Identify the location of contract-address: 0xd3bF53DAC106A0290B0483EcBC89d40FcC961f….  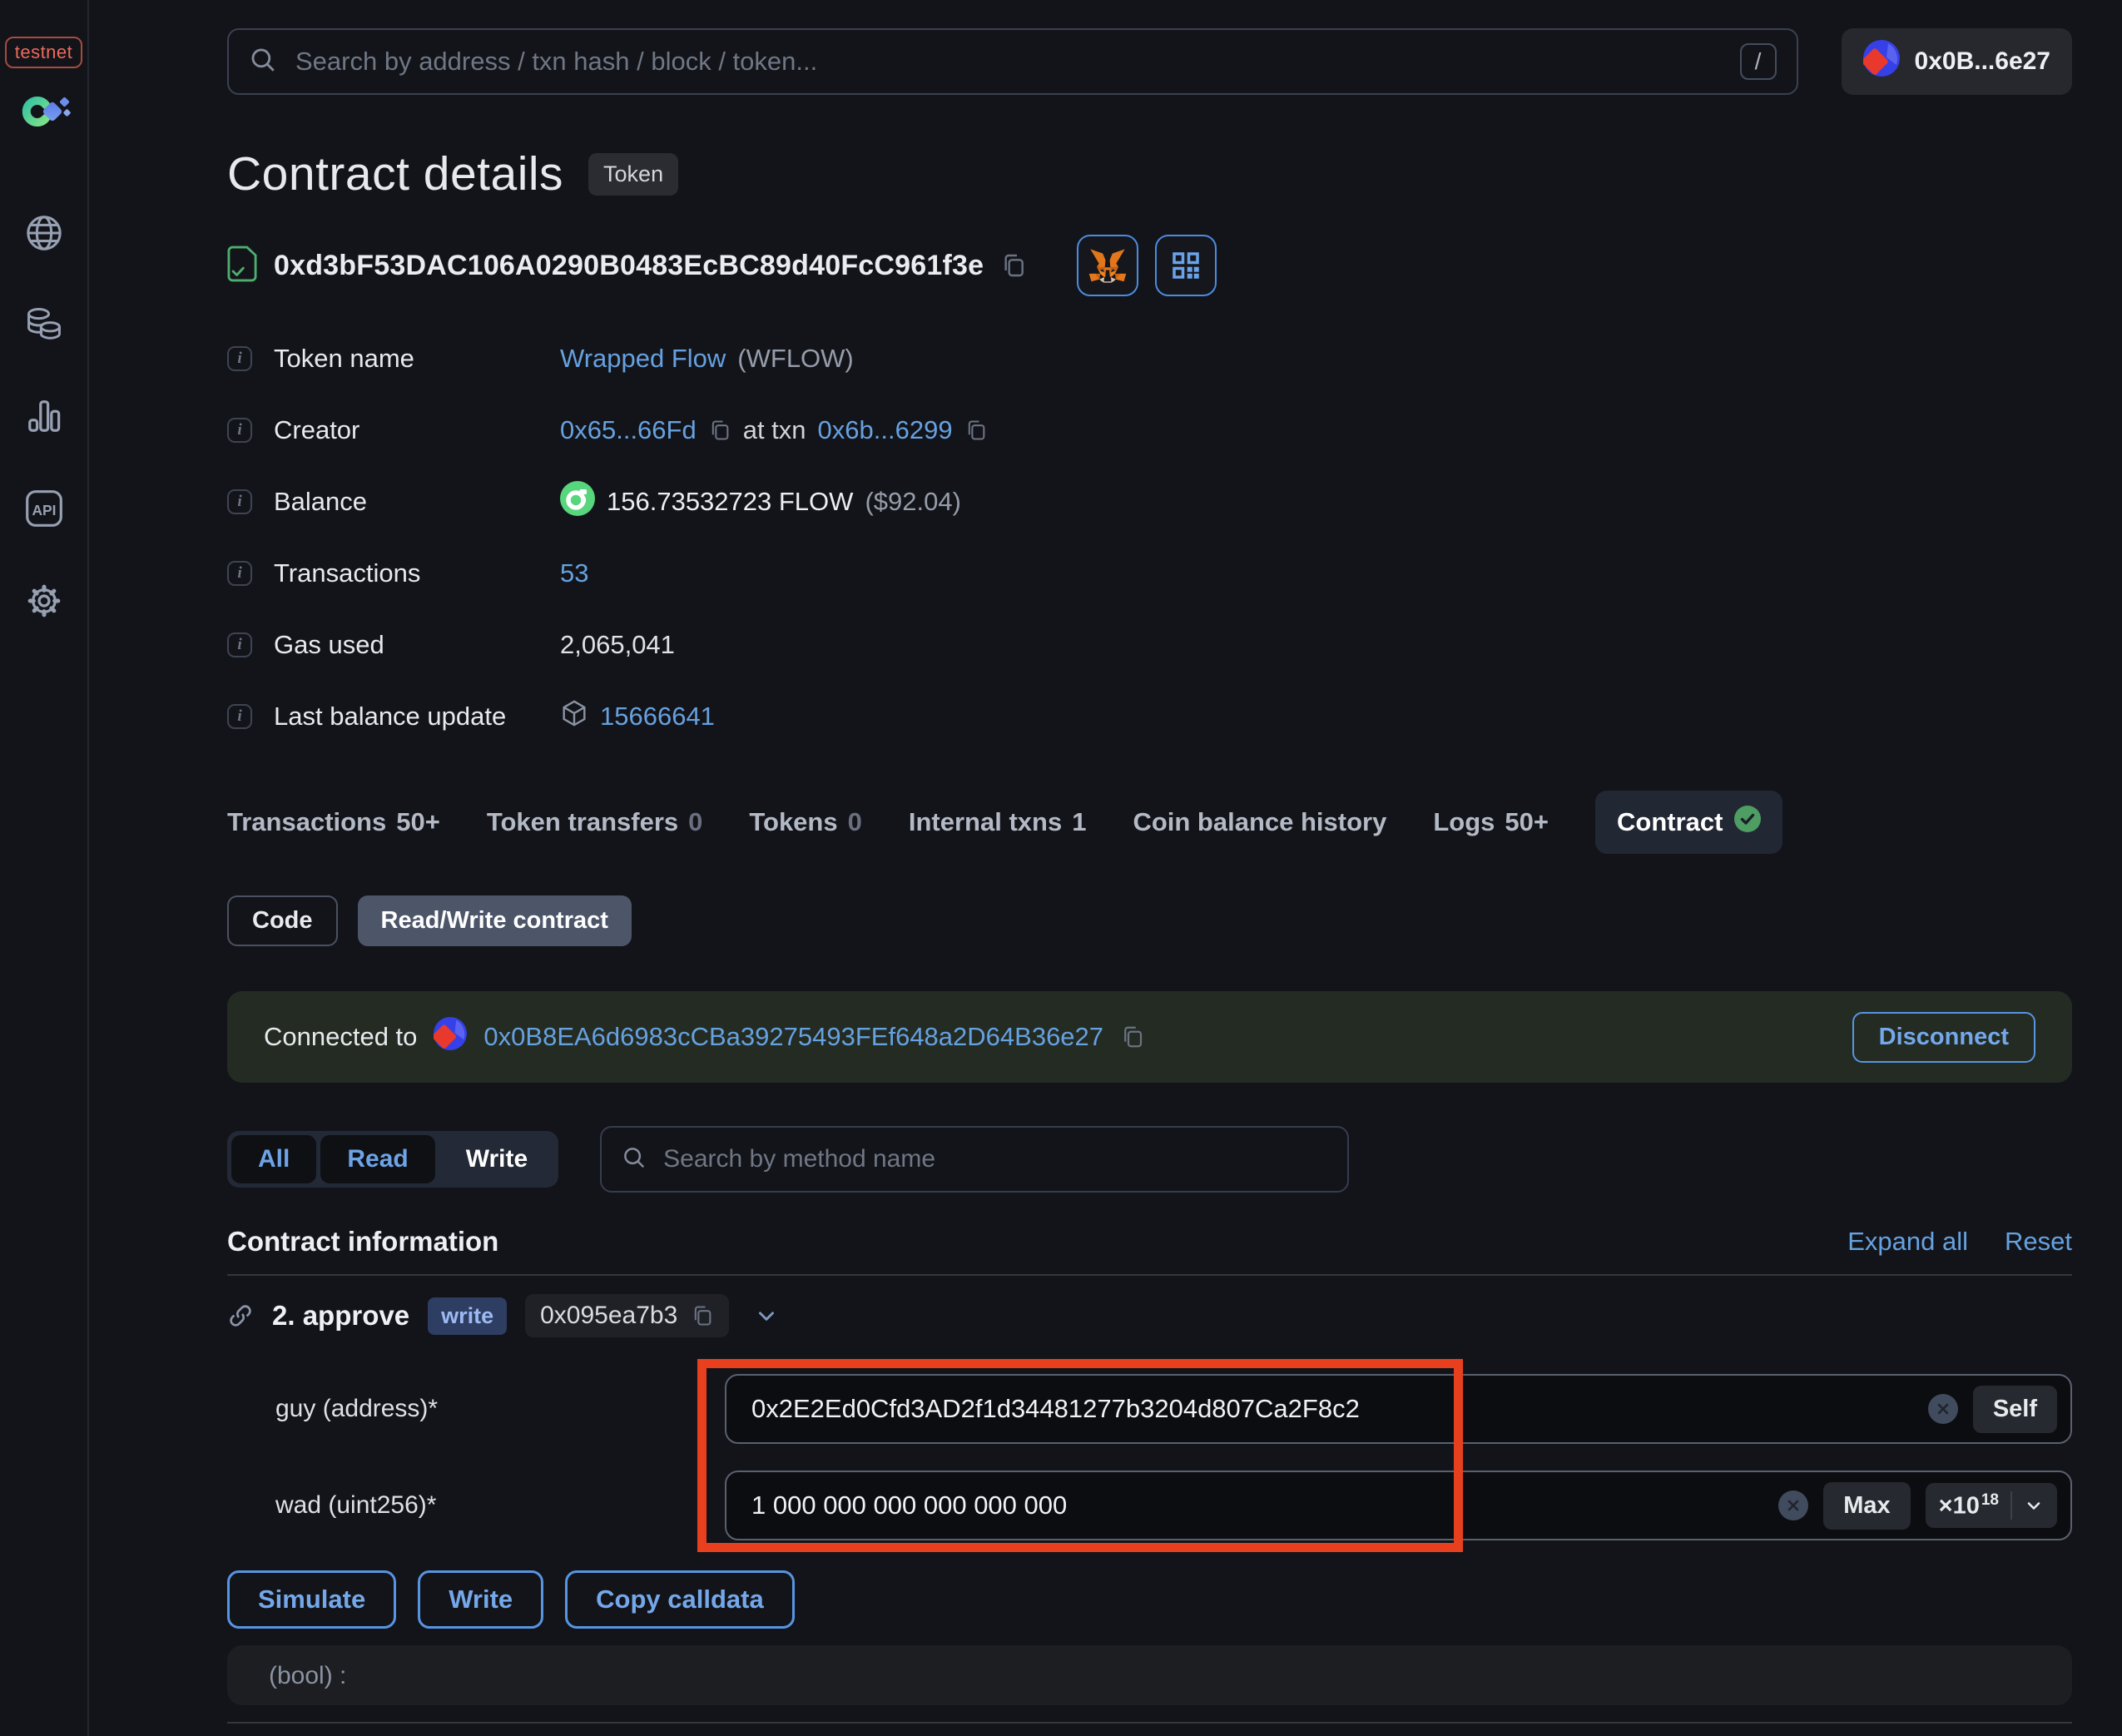
(629, 265).